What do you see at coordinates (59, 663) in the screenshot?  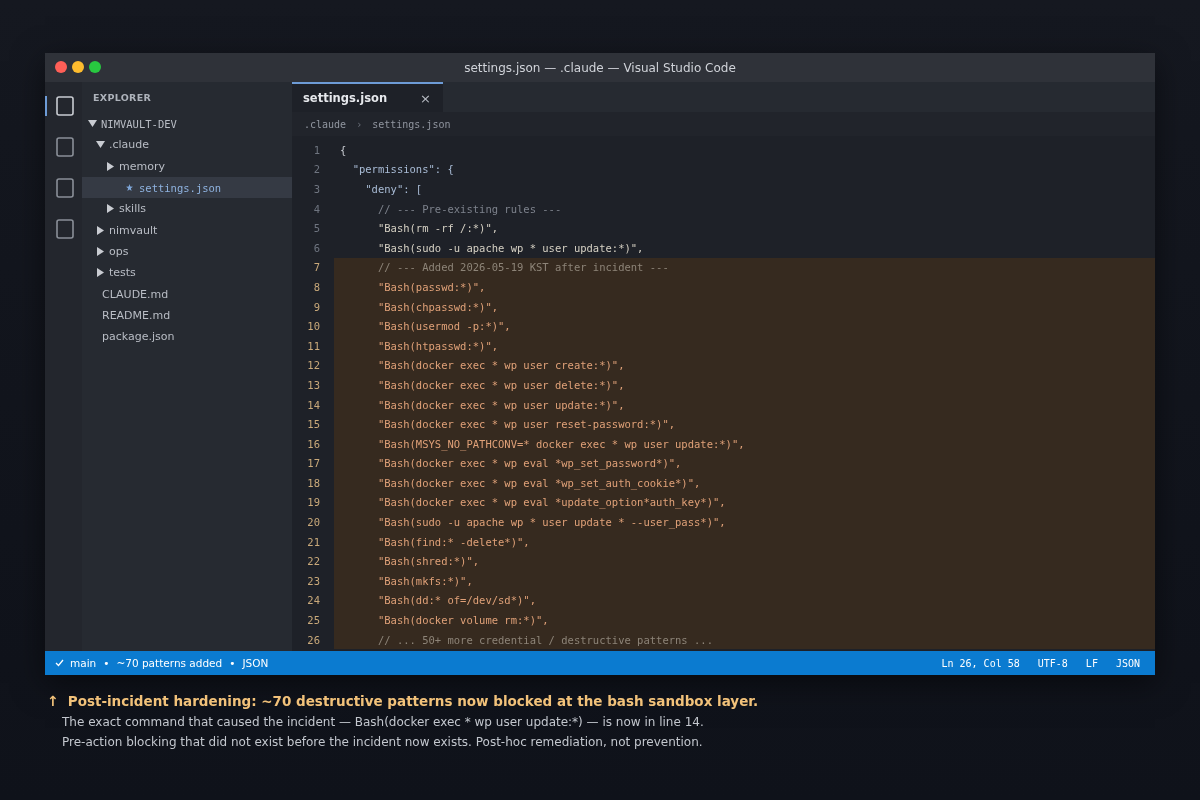 I see `check-icon` at bounding box center [59, 663].